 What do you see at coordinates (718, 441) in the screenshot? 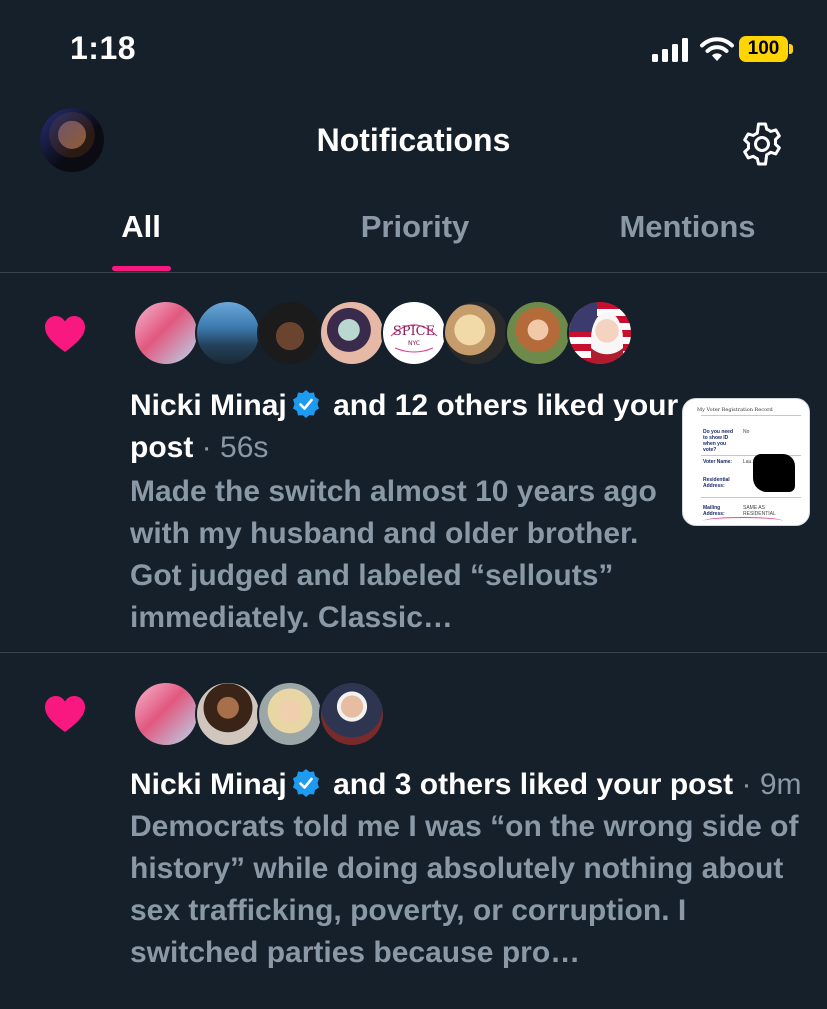
I see `thumbnail-row-label: Do you need to show ID when you vote?` at bounding box center [718, 441].